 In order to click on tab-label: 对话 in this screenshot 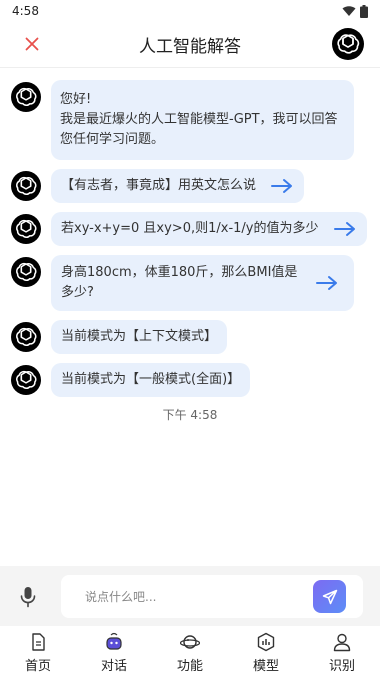, I will do `click(113, 666)`.